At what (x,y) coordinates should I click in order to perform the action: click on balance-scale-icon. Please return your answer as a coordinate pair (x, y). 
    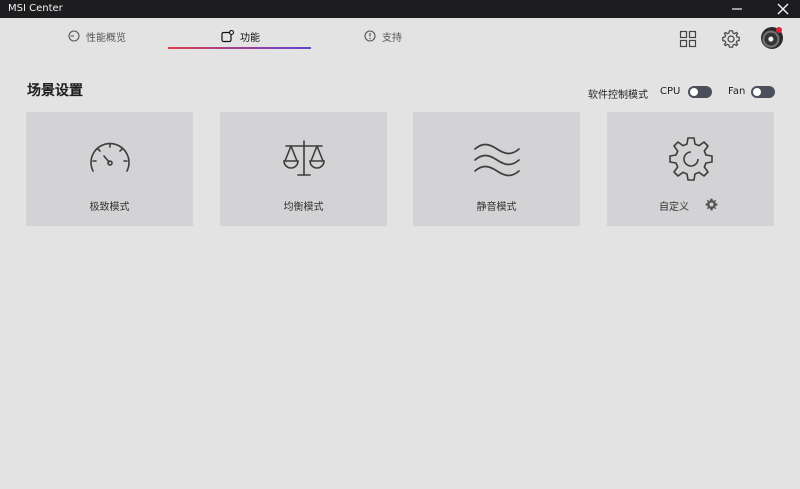
    Looking at the image, I should click on (304, 159).